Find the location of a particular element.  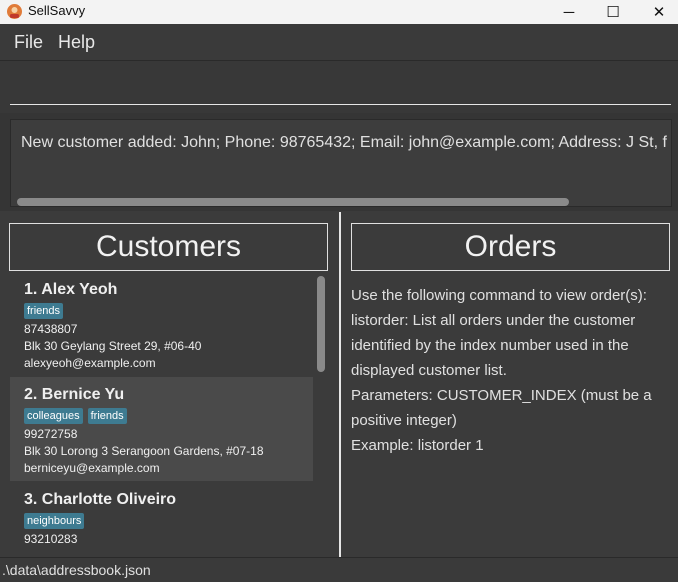

customer-email: alexyeoh@example.com is located at coordinates (90, 363).